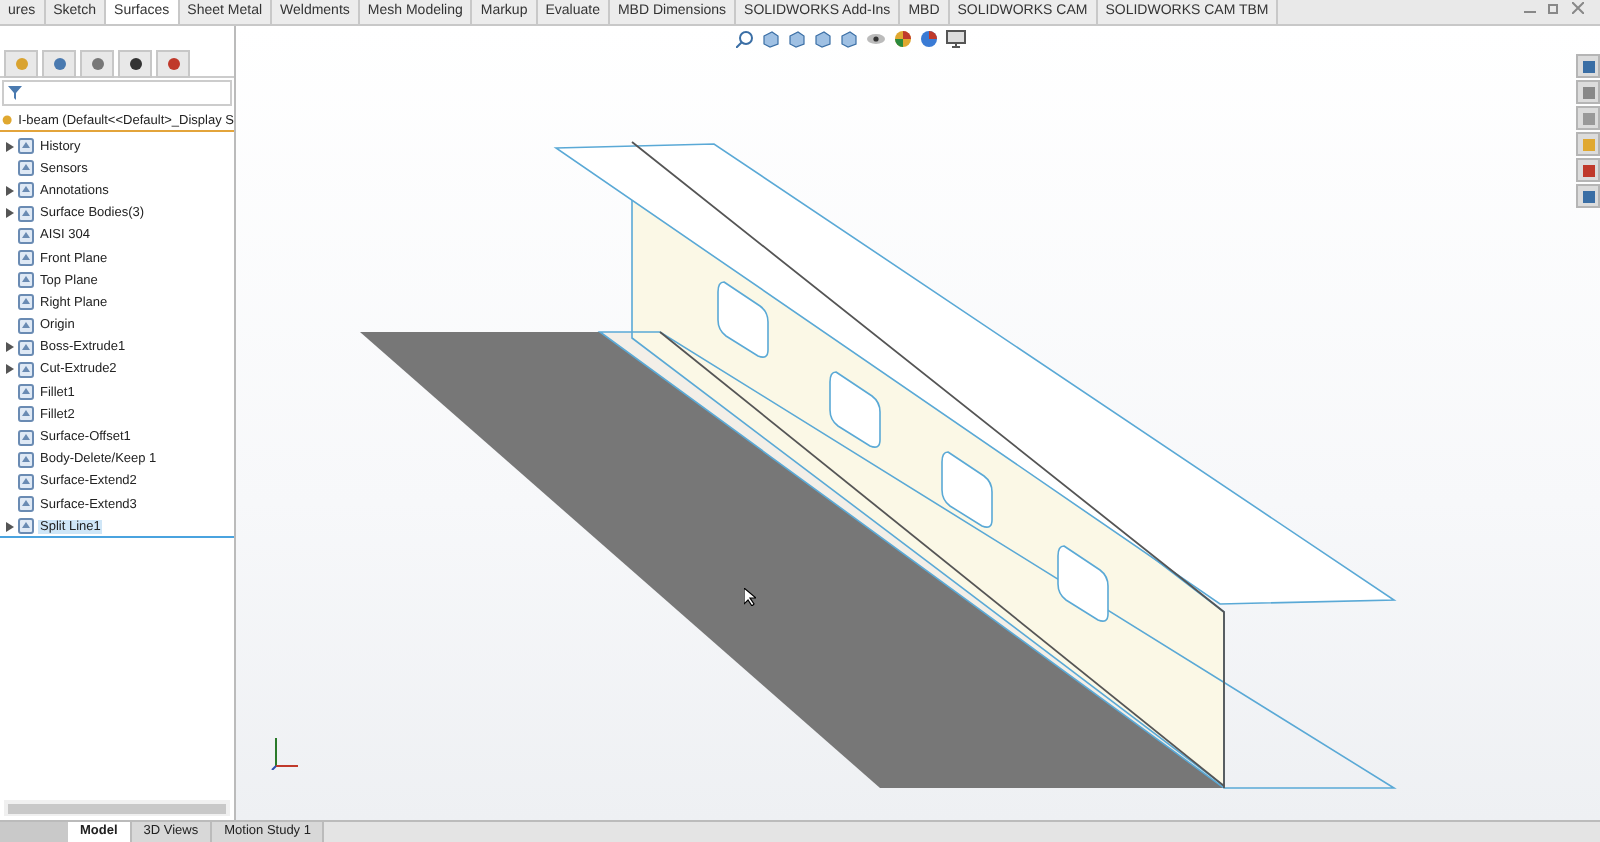  Describe the element at coordinates (117, 93) in the screenshot. I see `filter-field` at that location.